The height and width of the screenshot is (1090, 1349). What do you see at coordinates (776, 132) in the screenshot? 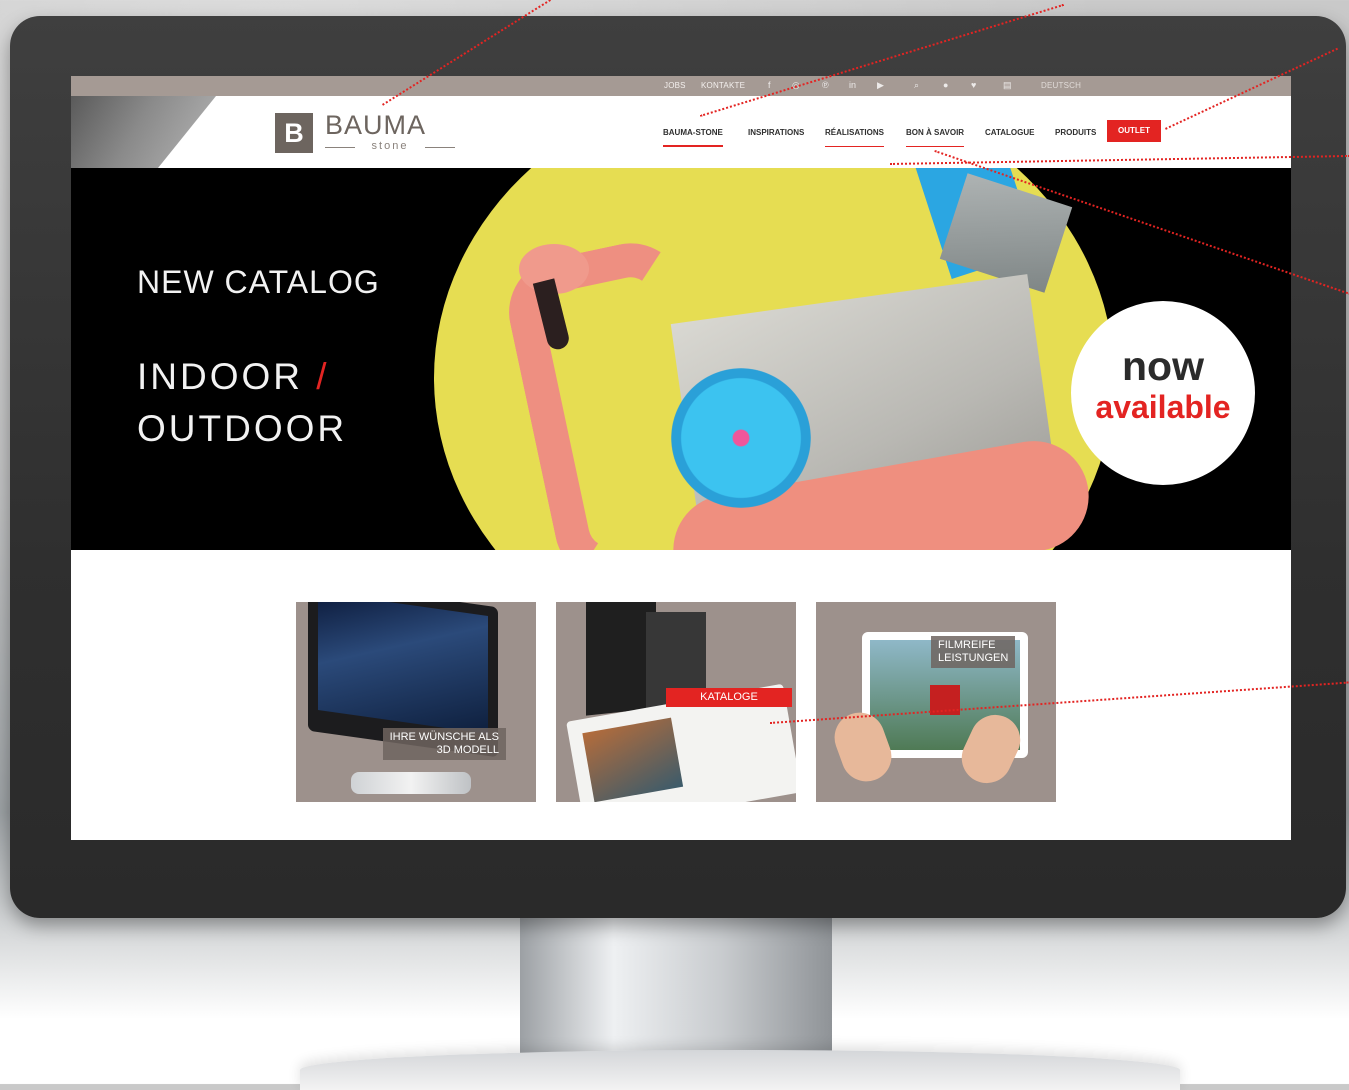
I see `nav-inspirations: INSPIRATIONS` at bounding box center [776, 132].